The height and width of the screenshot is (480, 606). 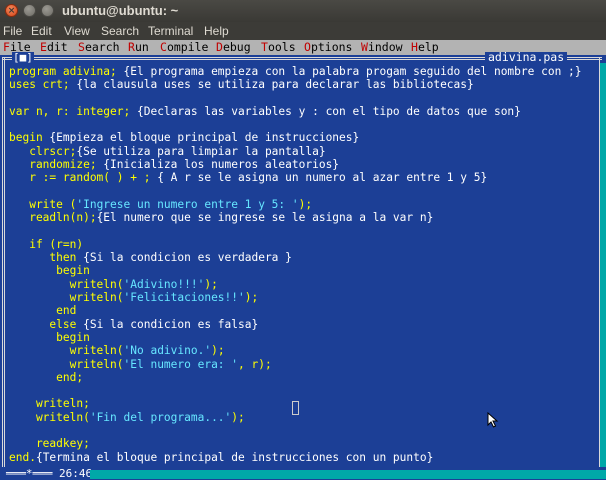 I want to click on code-string: 'Felicitaciones!!', so click(x=184, y=298).